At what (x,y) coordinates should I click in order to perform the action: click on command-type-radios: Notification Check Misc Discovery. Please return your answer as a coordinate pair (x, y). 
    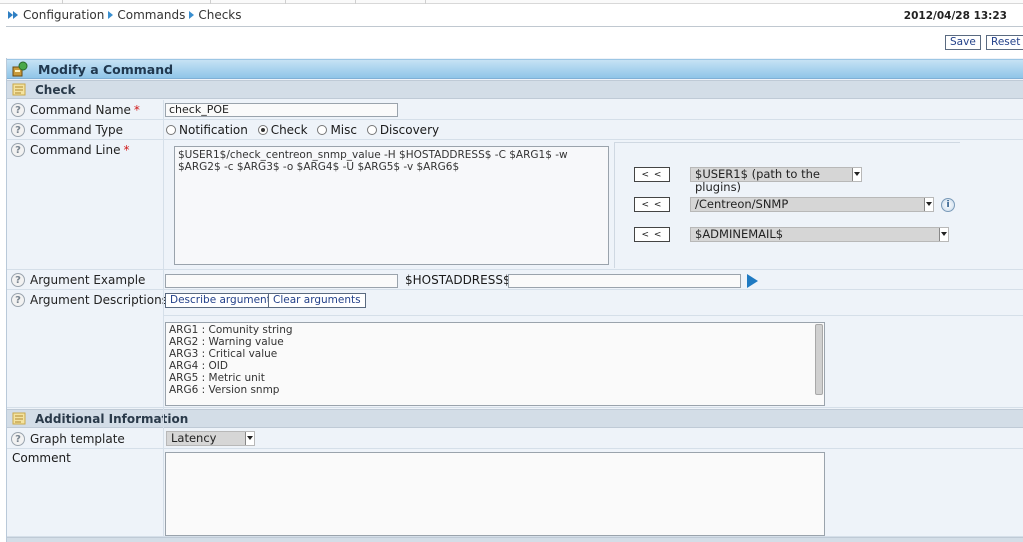
    Looking at the image, I should click on (302, 130).